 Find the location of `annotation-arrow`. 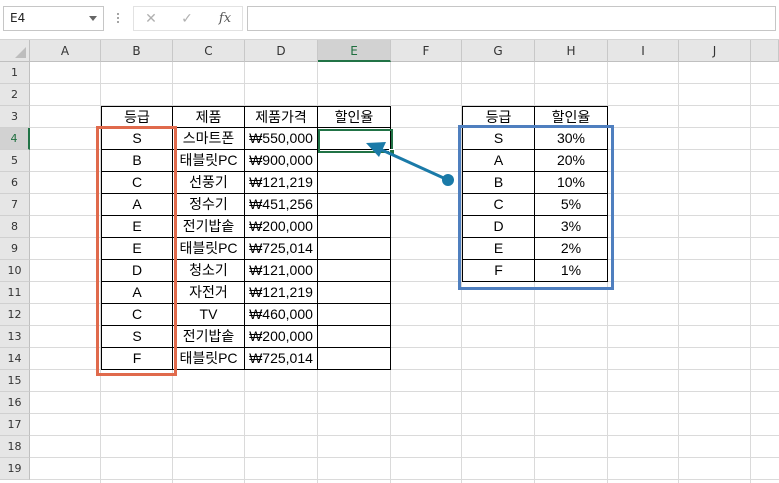

annotation-arrow is located at coordinates (410, 164).